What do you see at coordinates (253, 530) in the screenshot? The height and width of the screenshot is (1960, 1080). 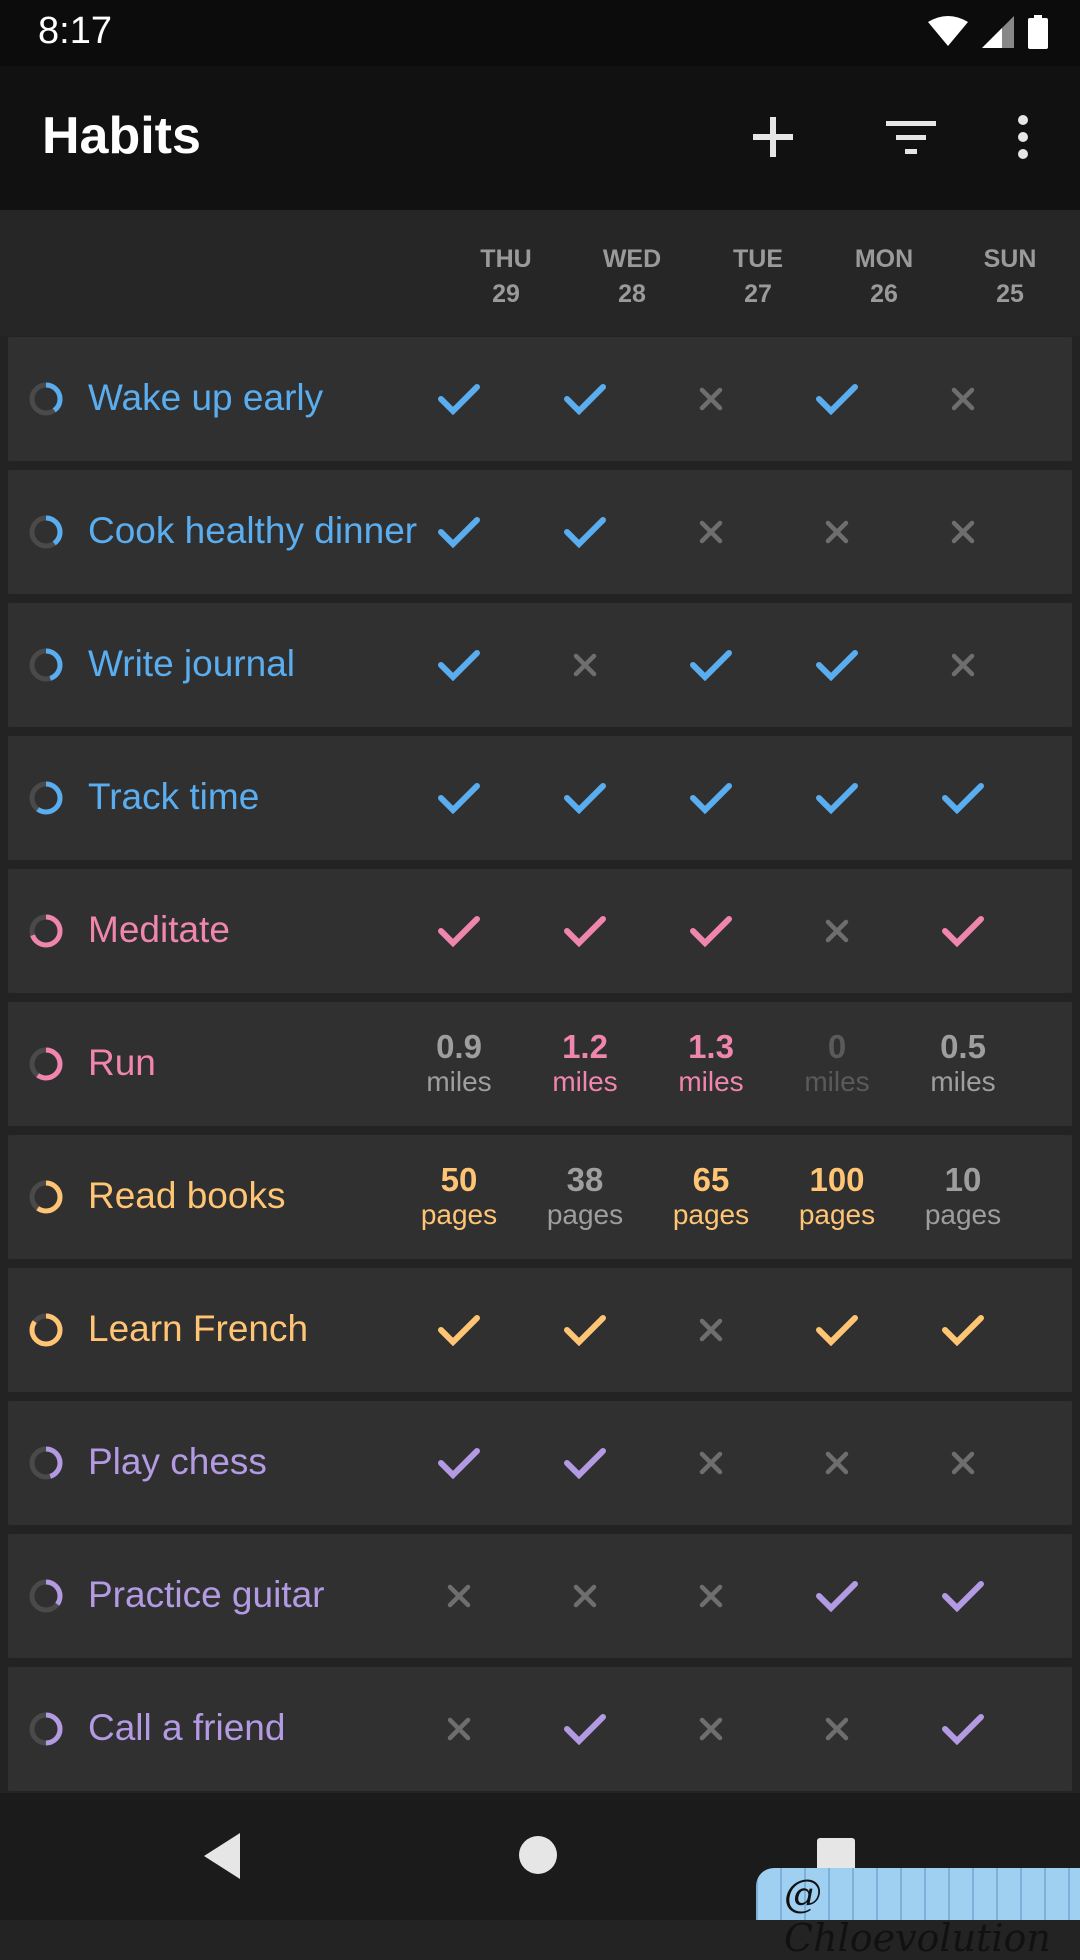 I see `habit-name: Cook healthy dinner` at bounding box center [253, 530].